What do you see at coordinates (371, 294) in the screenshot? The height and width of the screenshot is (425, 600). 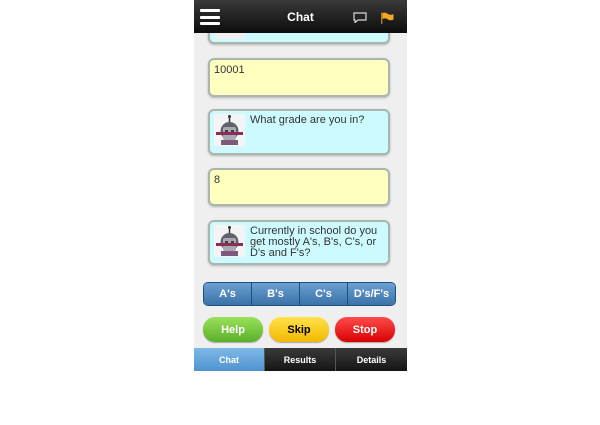 I see `answer-option-df: D's/F's` at bounding box center [371, 294].